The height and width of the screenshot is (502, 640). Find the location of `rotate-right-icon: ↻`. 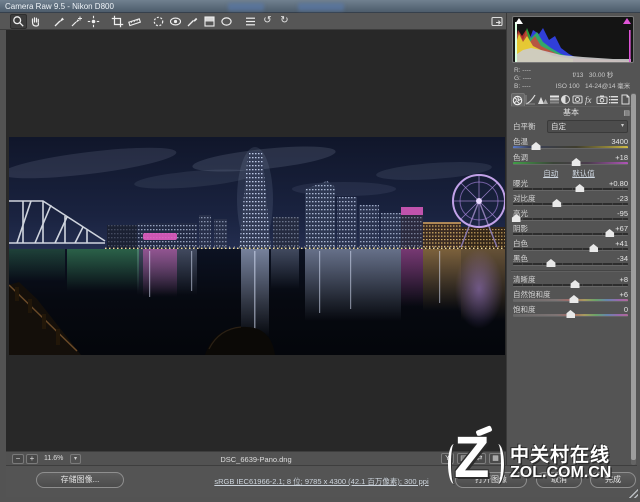

rotate-right-icon: ↻ is located at coordinates (284, 21).